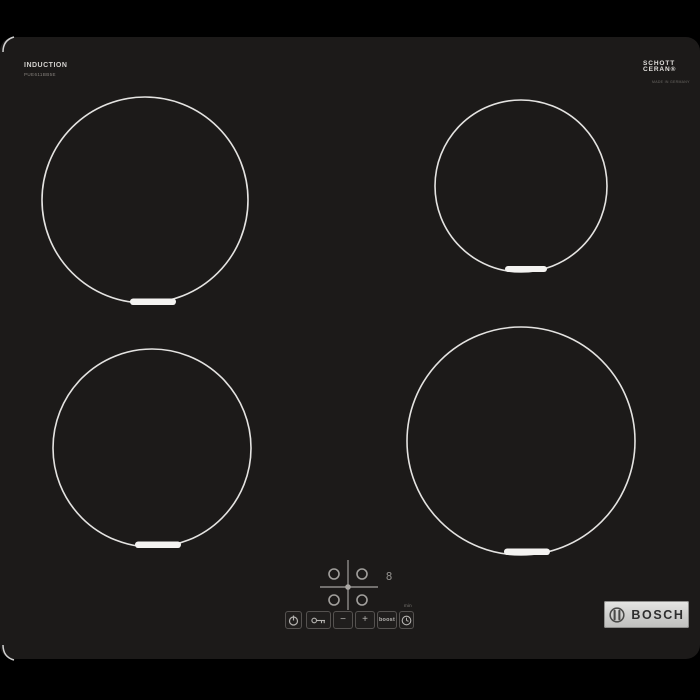 This screenshot has width=700, height=700. Describe the element at coordinates (46, 65) in the screenshot. I see `induction-label: INDUCTION` at that location.